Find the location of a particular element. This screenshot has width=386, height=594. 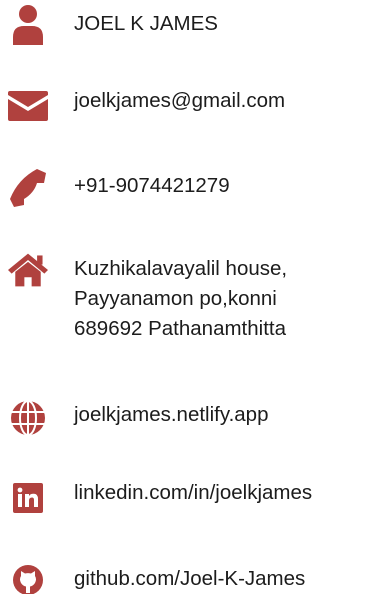

email-link: joelkjames@gmail.com is located at coordinates (179, 101).